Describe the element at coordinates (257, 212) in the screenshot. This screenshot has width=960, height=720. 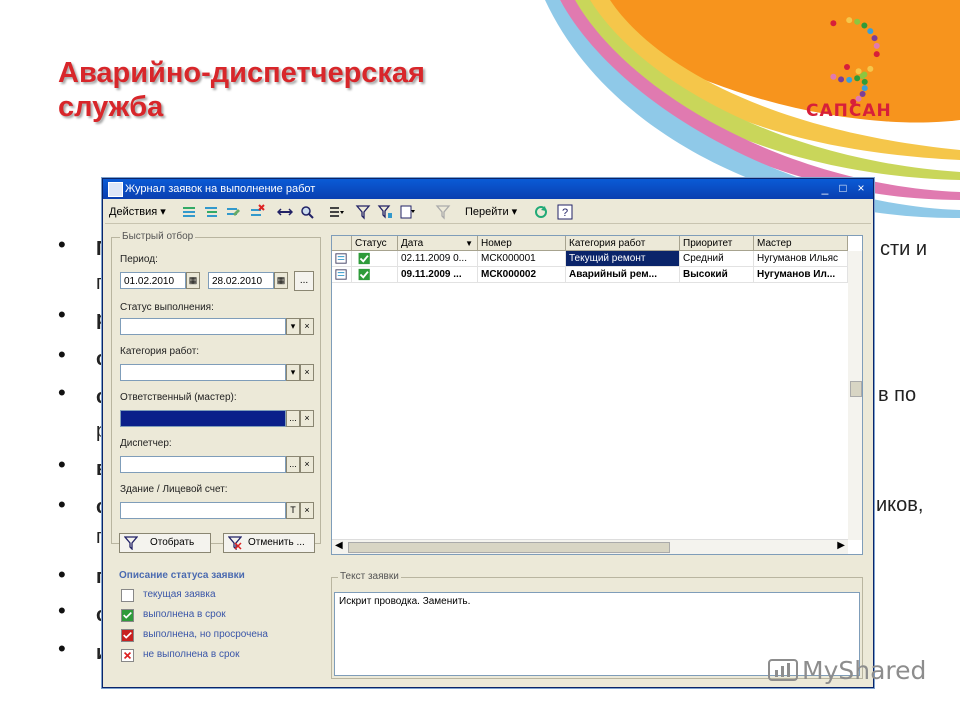
I see `delete-icon` at that location.